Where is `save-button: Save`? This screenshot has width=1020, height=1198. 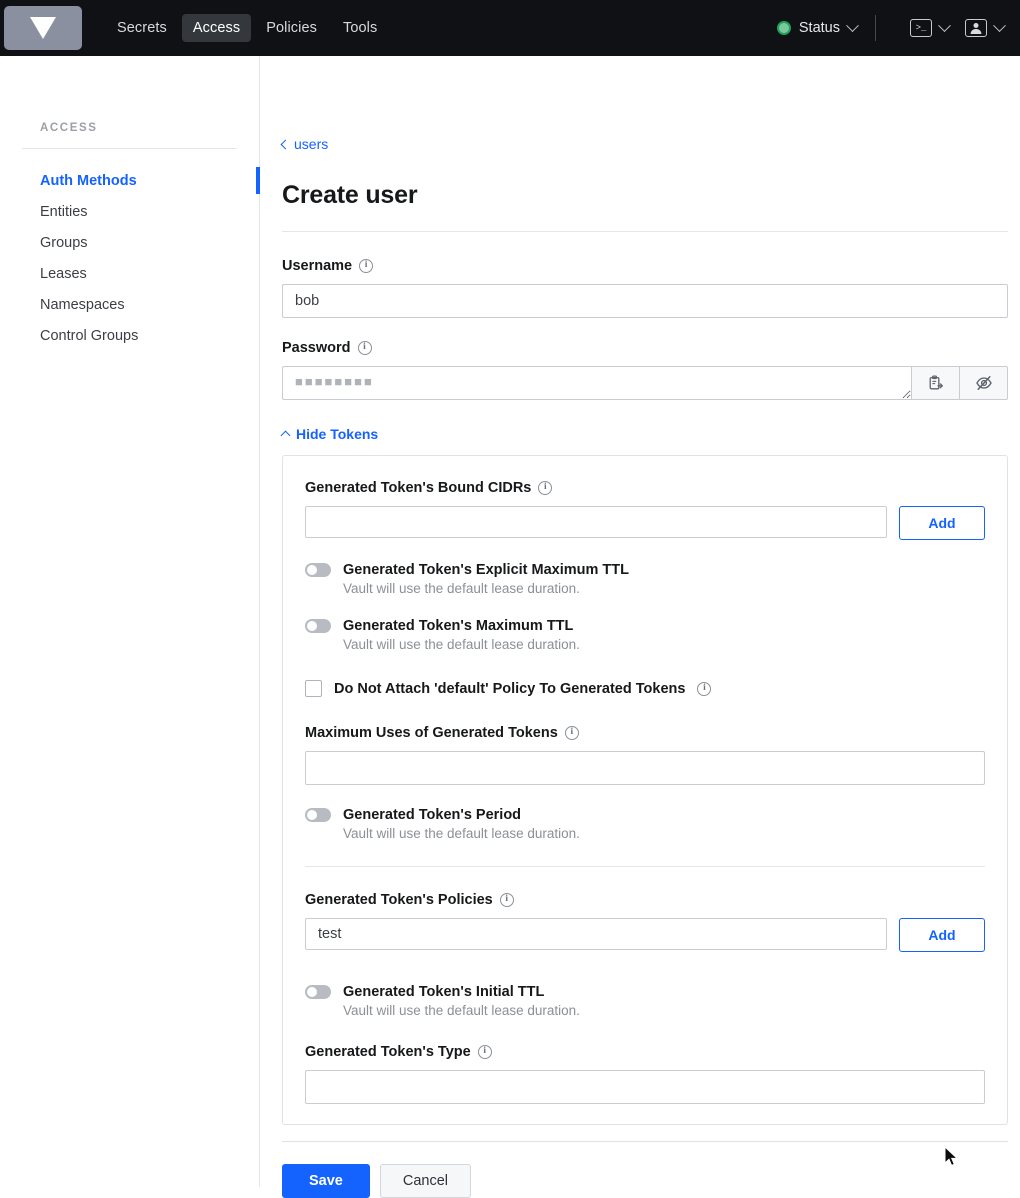 save-button: Save is located at coordinates (326, 1181).